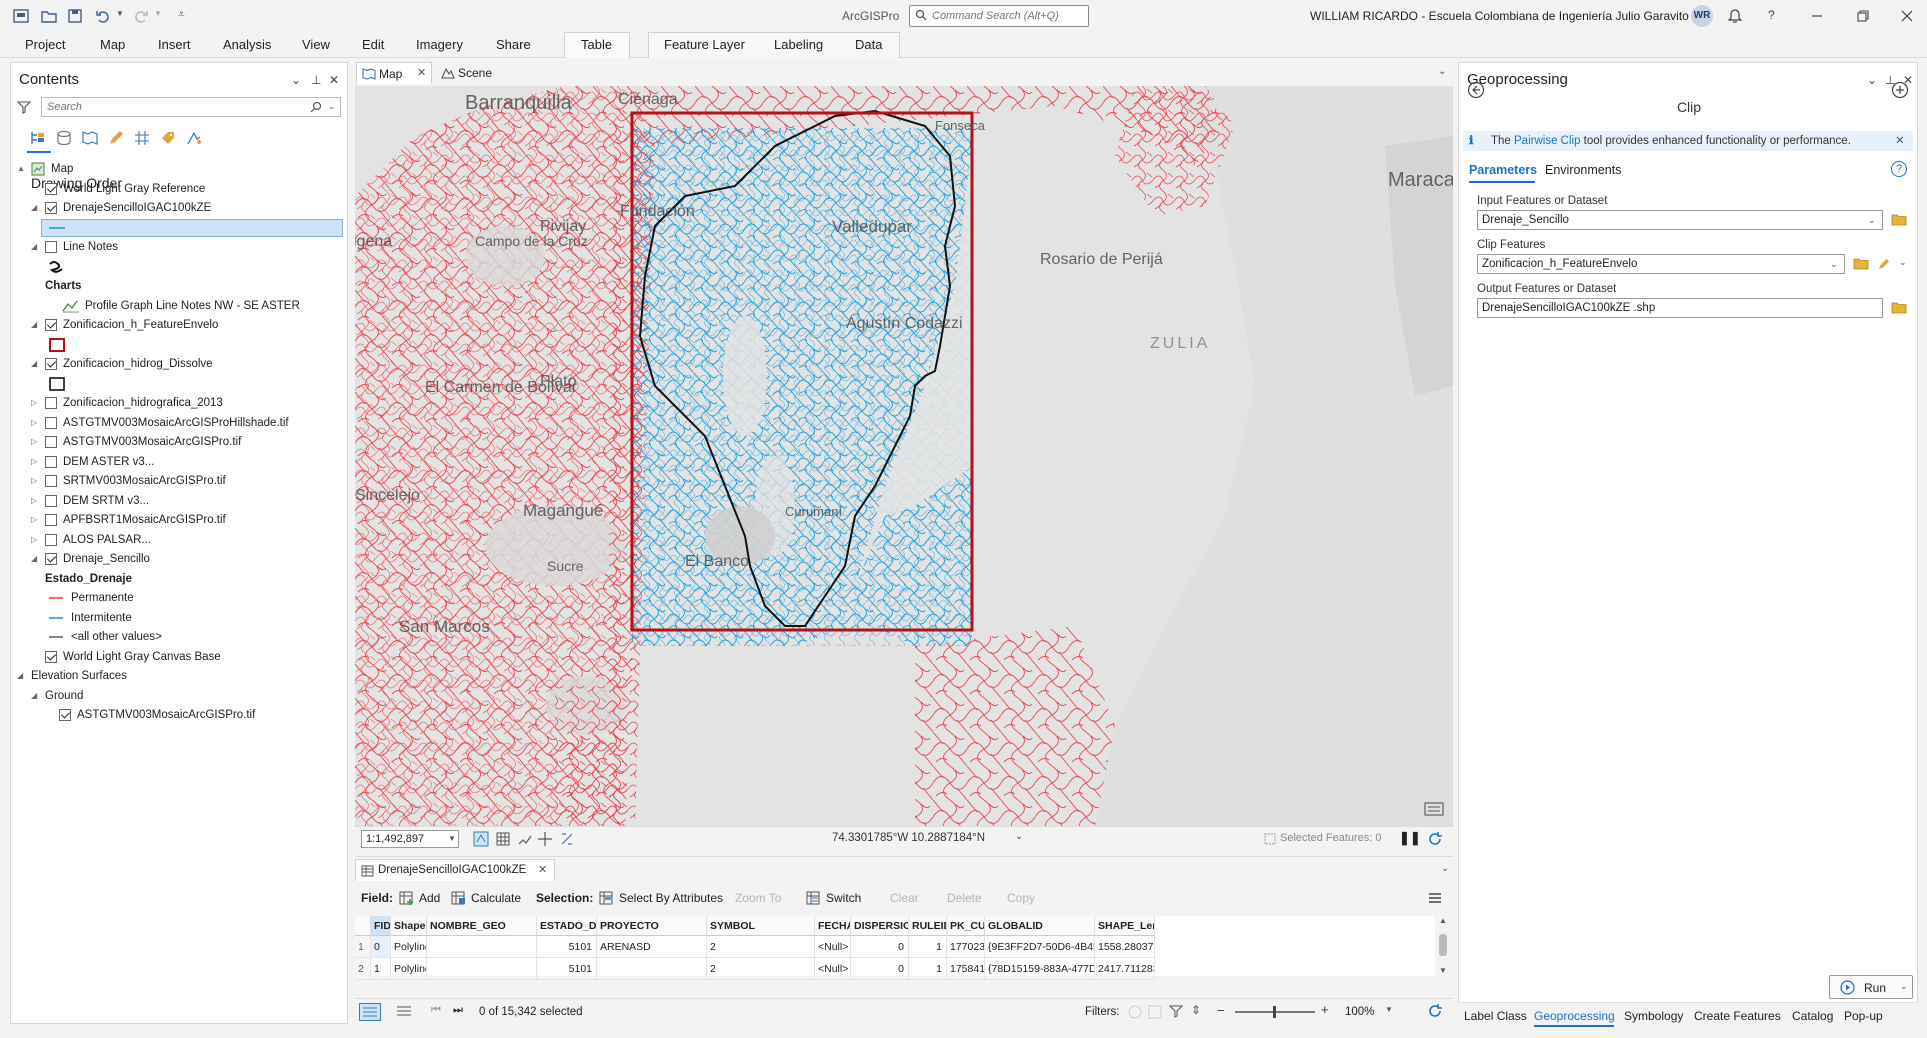 The width and height of the screenshot is (1927, 1038). Describe the element at coordinates (833, 947) in the screenshot. I see `table-cell: <Null>` at that location.